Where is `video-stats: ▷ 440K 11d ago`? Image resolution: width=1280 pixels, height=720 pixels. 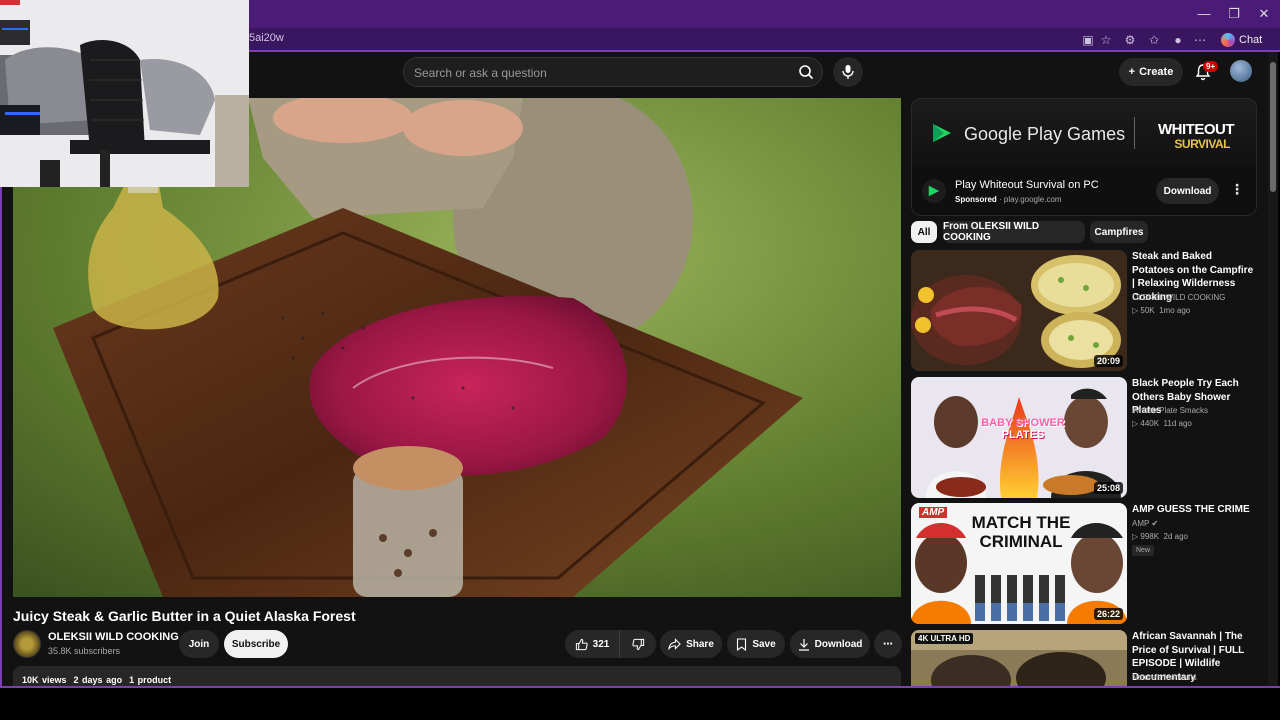
video-stats: ▷ 440K 11d ago is located at coordinates (1162, 423).